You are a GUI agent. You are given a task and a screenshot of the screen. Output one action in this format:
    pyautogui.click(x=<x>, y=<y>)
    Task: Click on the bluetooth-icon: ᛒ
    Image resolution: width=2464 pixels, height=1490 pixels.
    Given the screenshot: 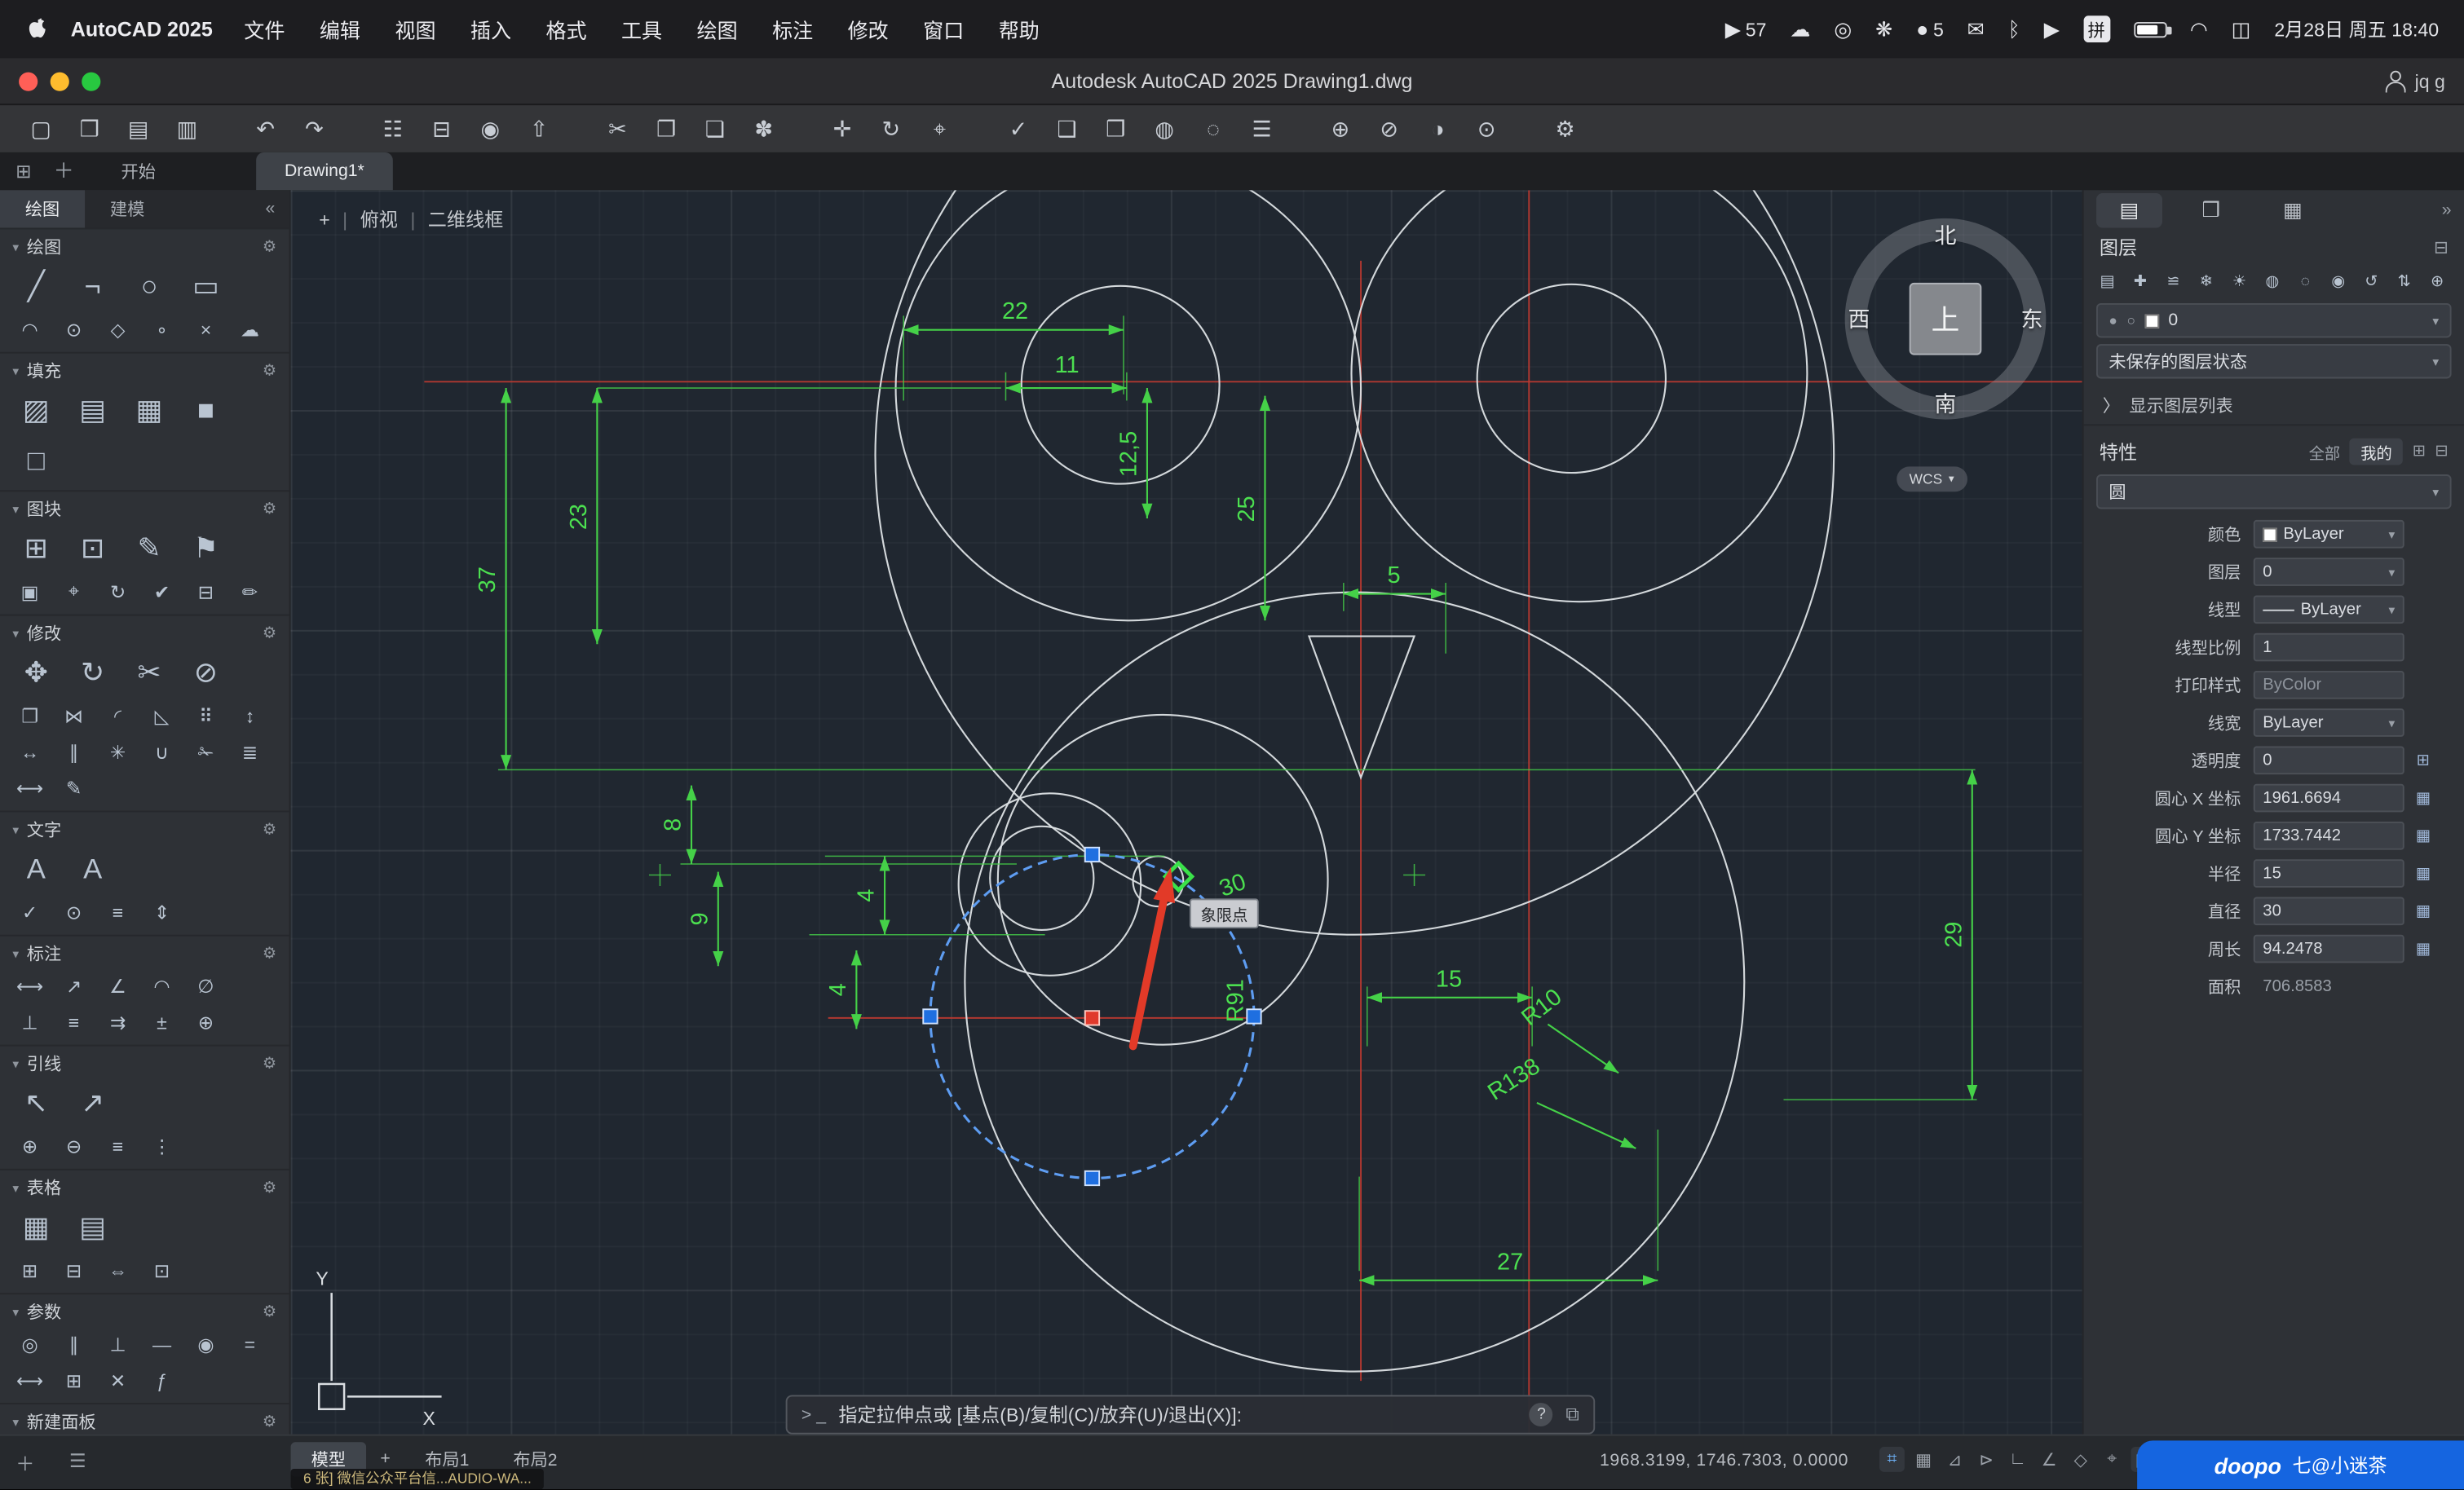 What is the action you would take?
    pyautogui.click(x=2014, y=29)
    